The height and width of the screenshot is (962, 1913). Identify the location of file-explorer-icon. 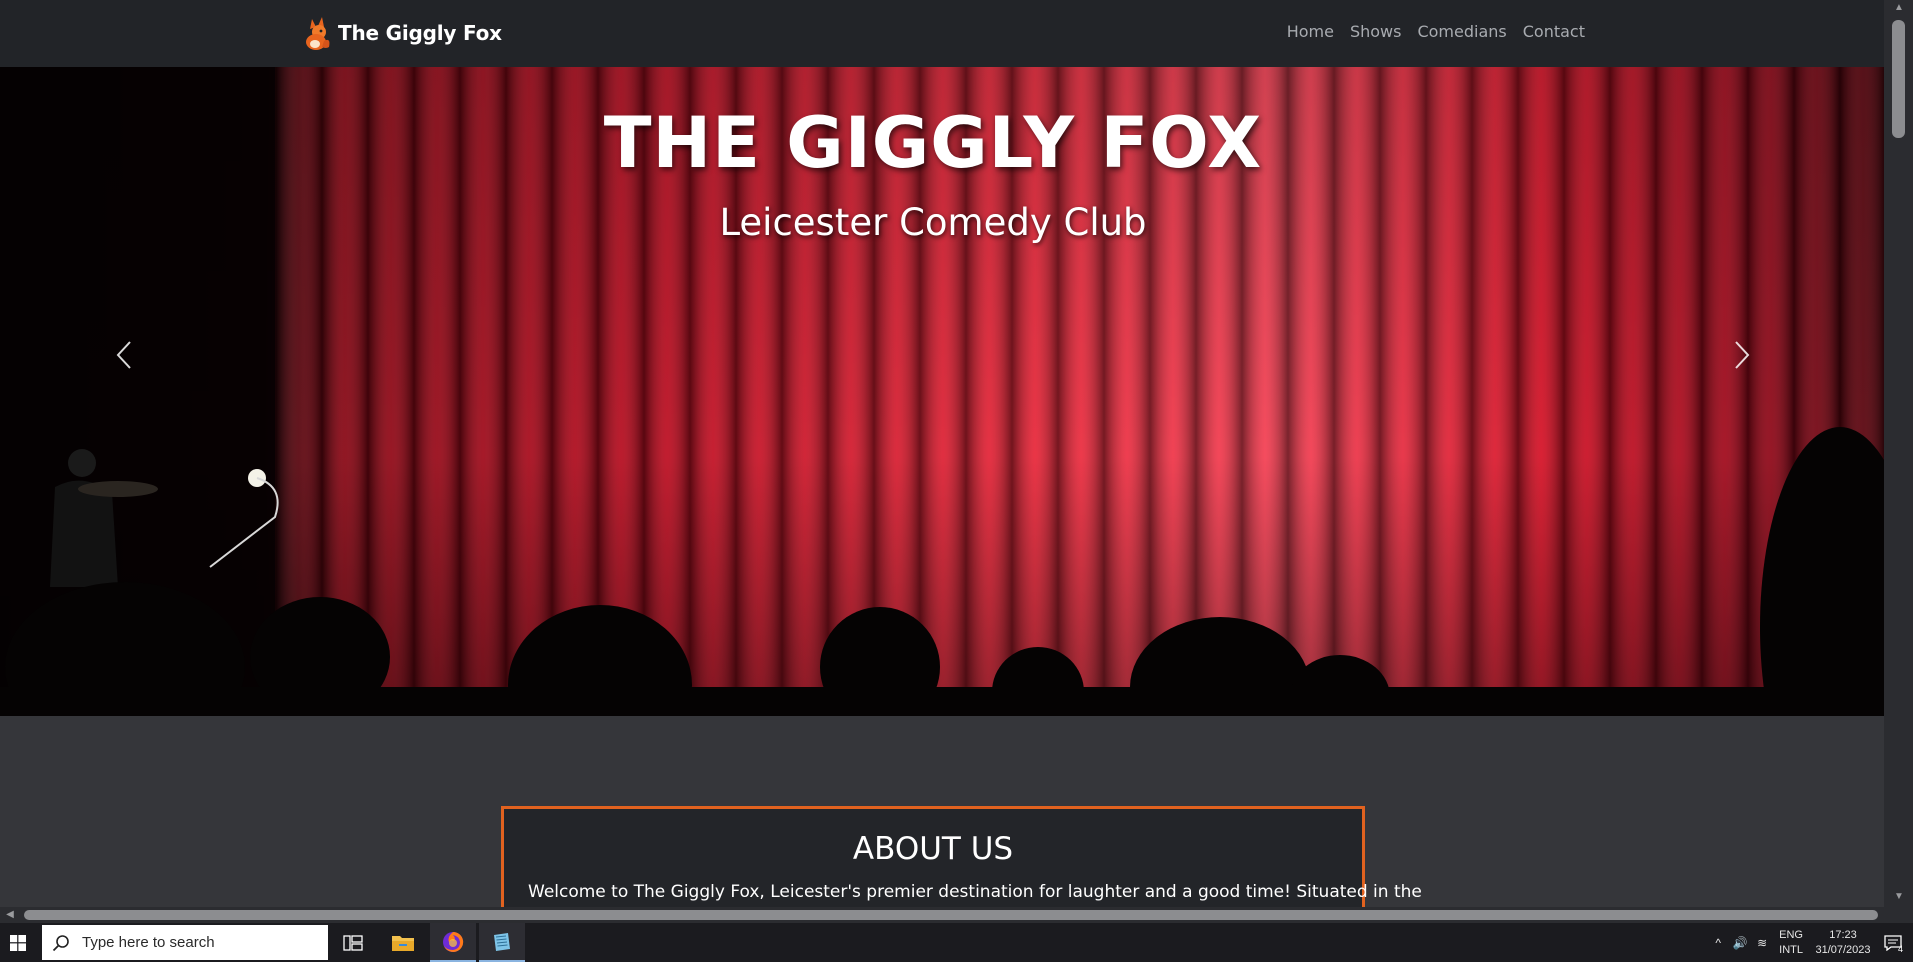
(403, 943).